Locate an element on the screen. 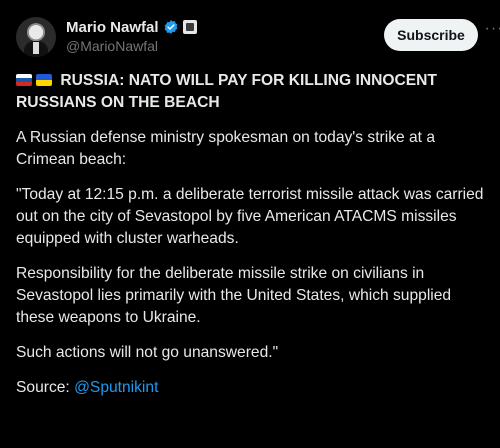 This screenshot has width=500, height=448. author-name-line: Mario Nawfal is located at coordinates (131, 27).